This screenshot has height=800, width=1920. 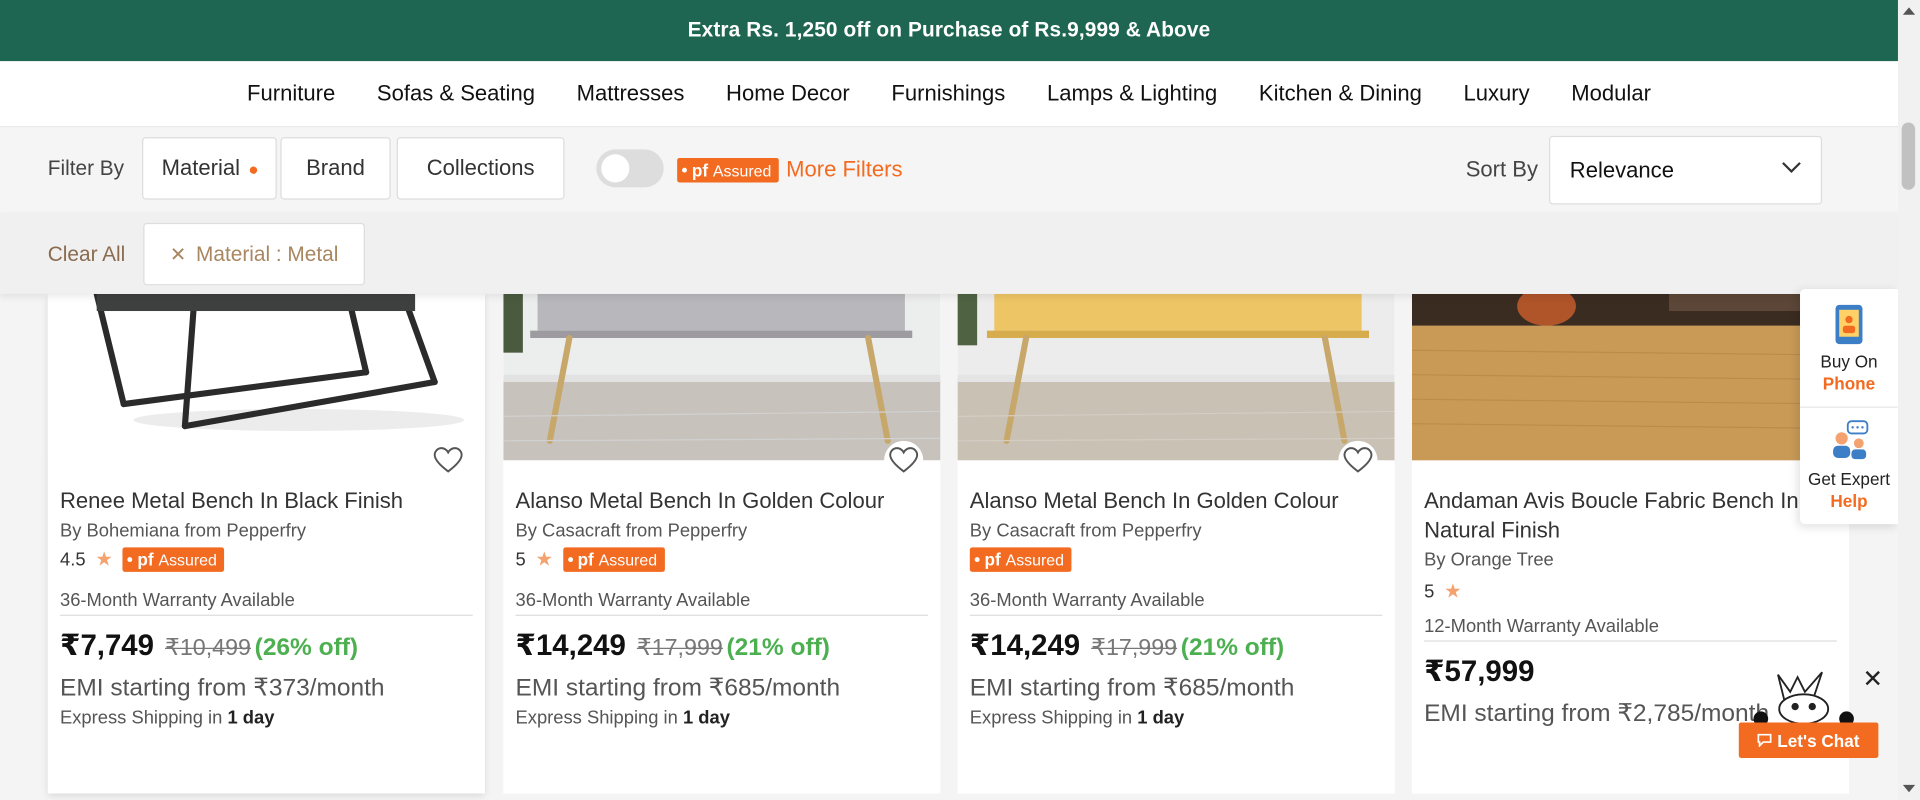 What do you see at coordinates (254, 254) in the screenshot?
I see `applied-filter-chip: ✕ Material : Metal` at bounding box center [254, 254].